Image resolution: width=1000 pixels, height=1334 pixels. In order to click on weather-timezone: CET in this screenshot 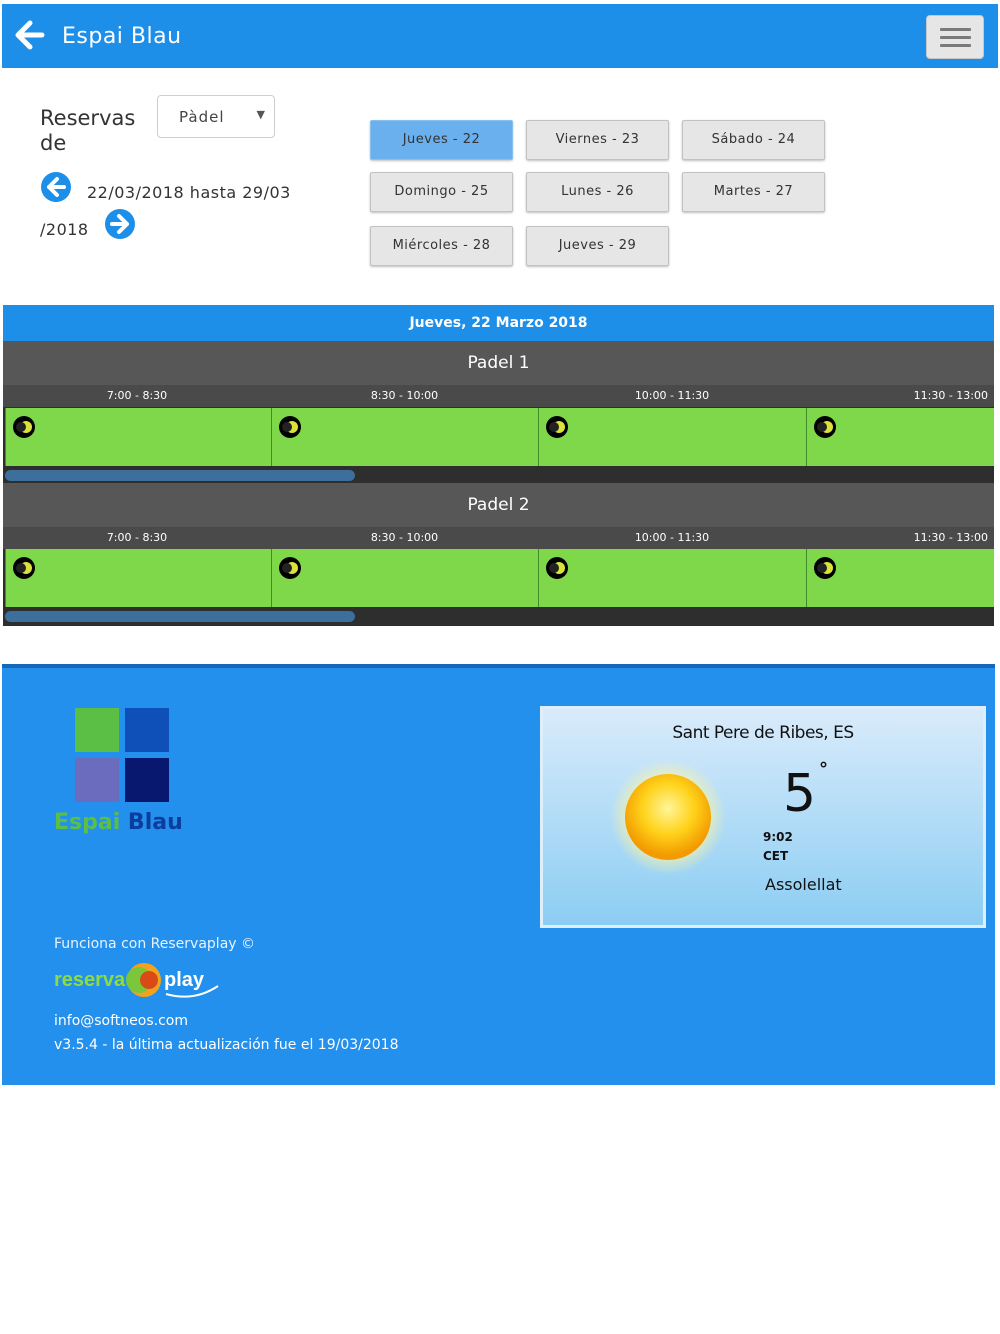, I will do `click(776, 856)`.